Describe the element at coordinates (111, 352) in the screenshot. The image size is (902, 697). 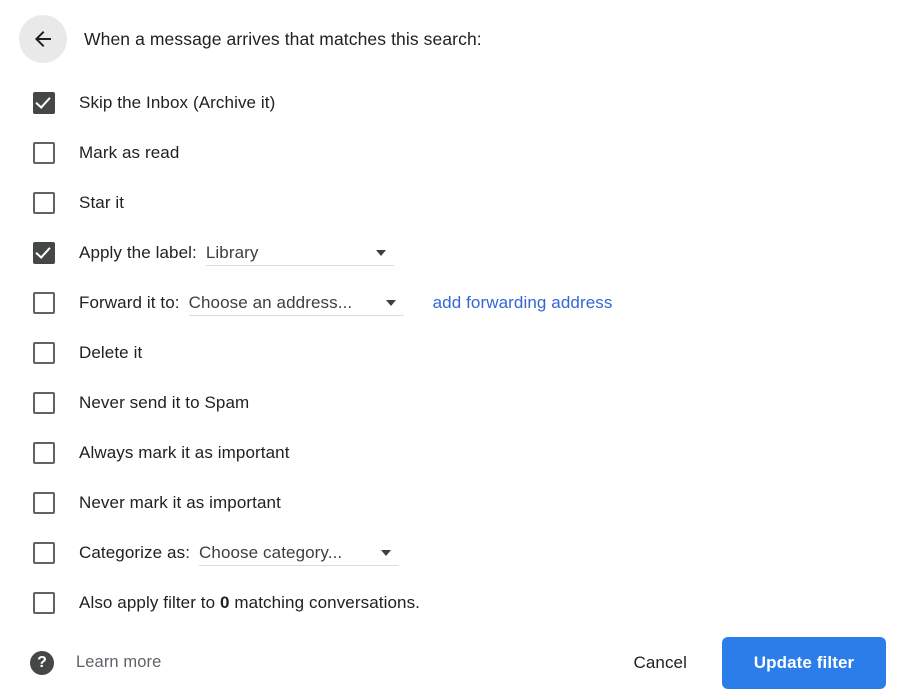
I see `option-label-delete-it: Delete it` at that location.